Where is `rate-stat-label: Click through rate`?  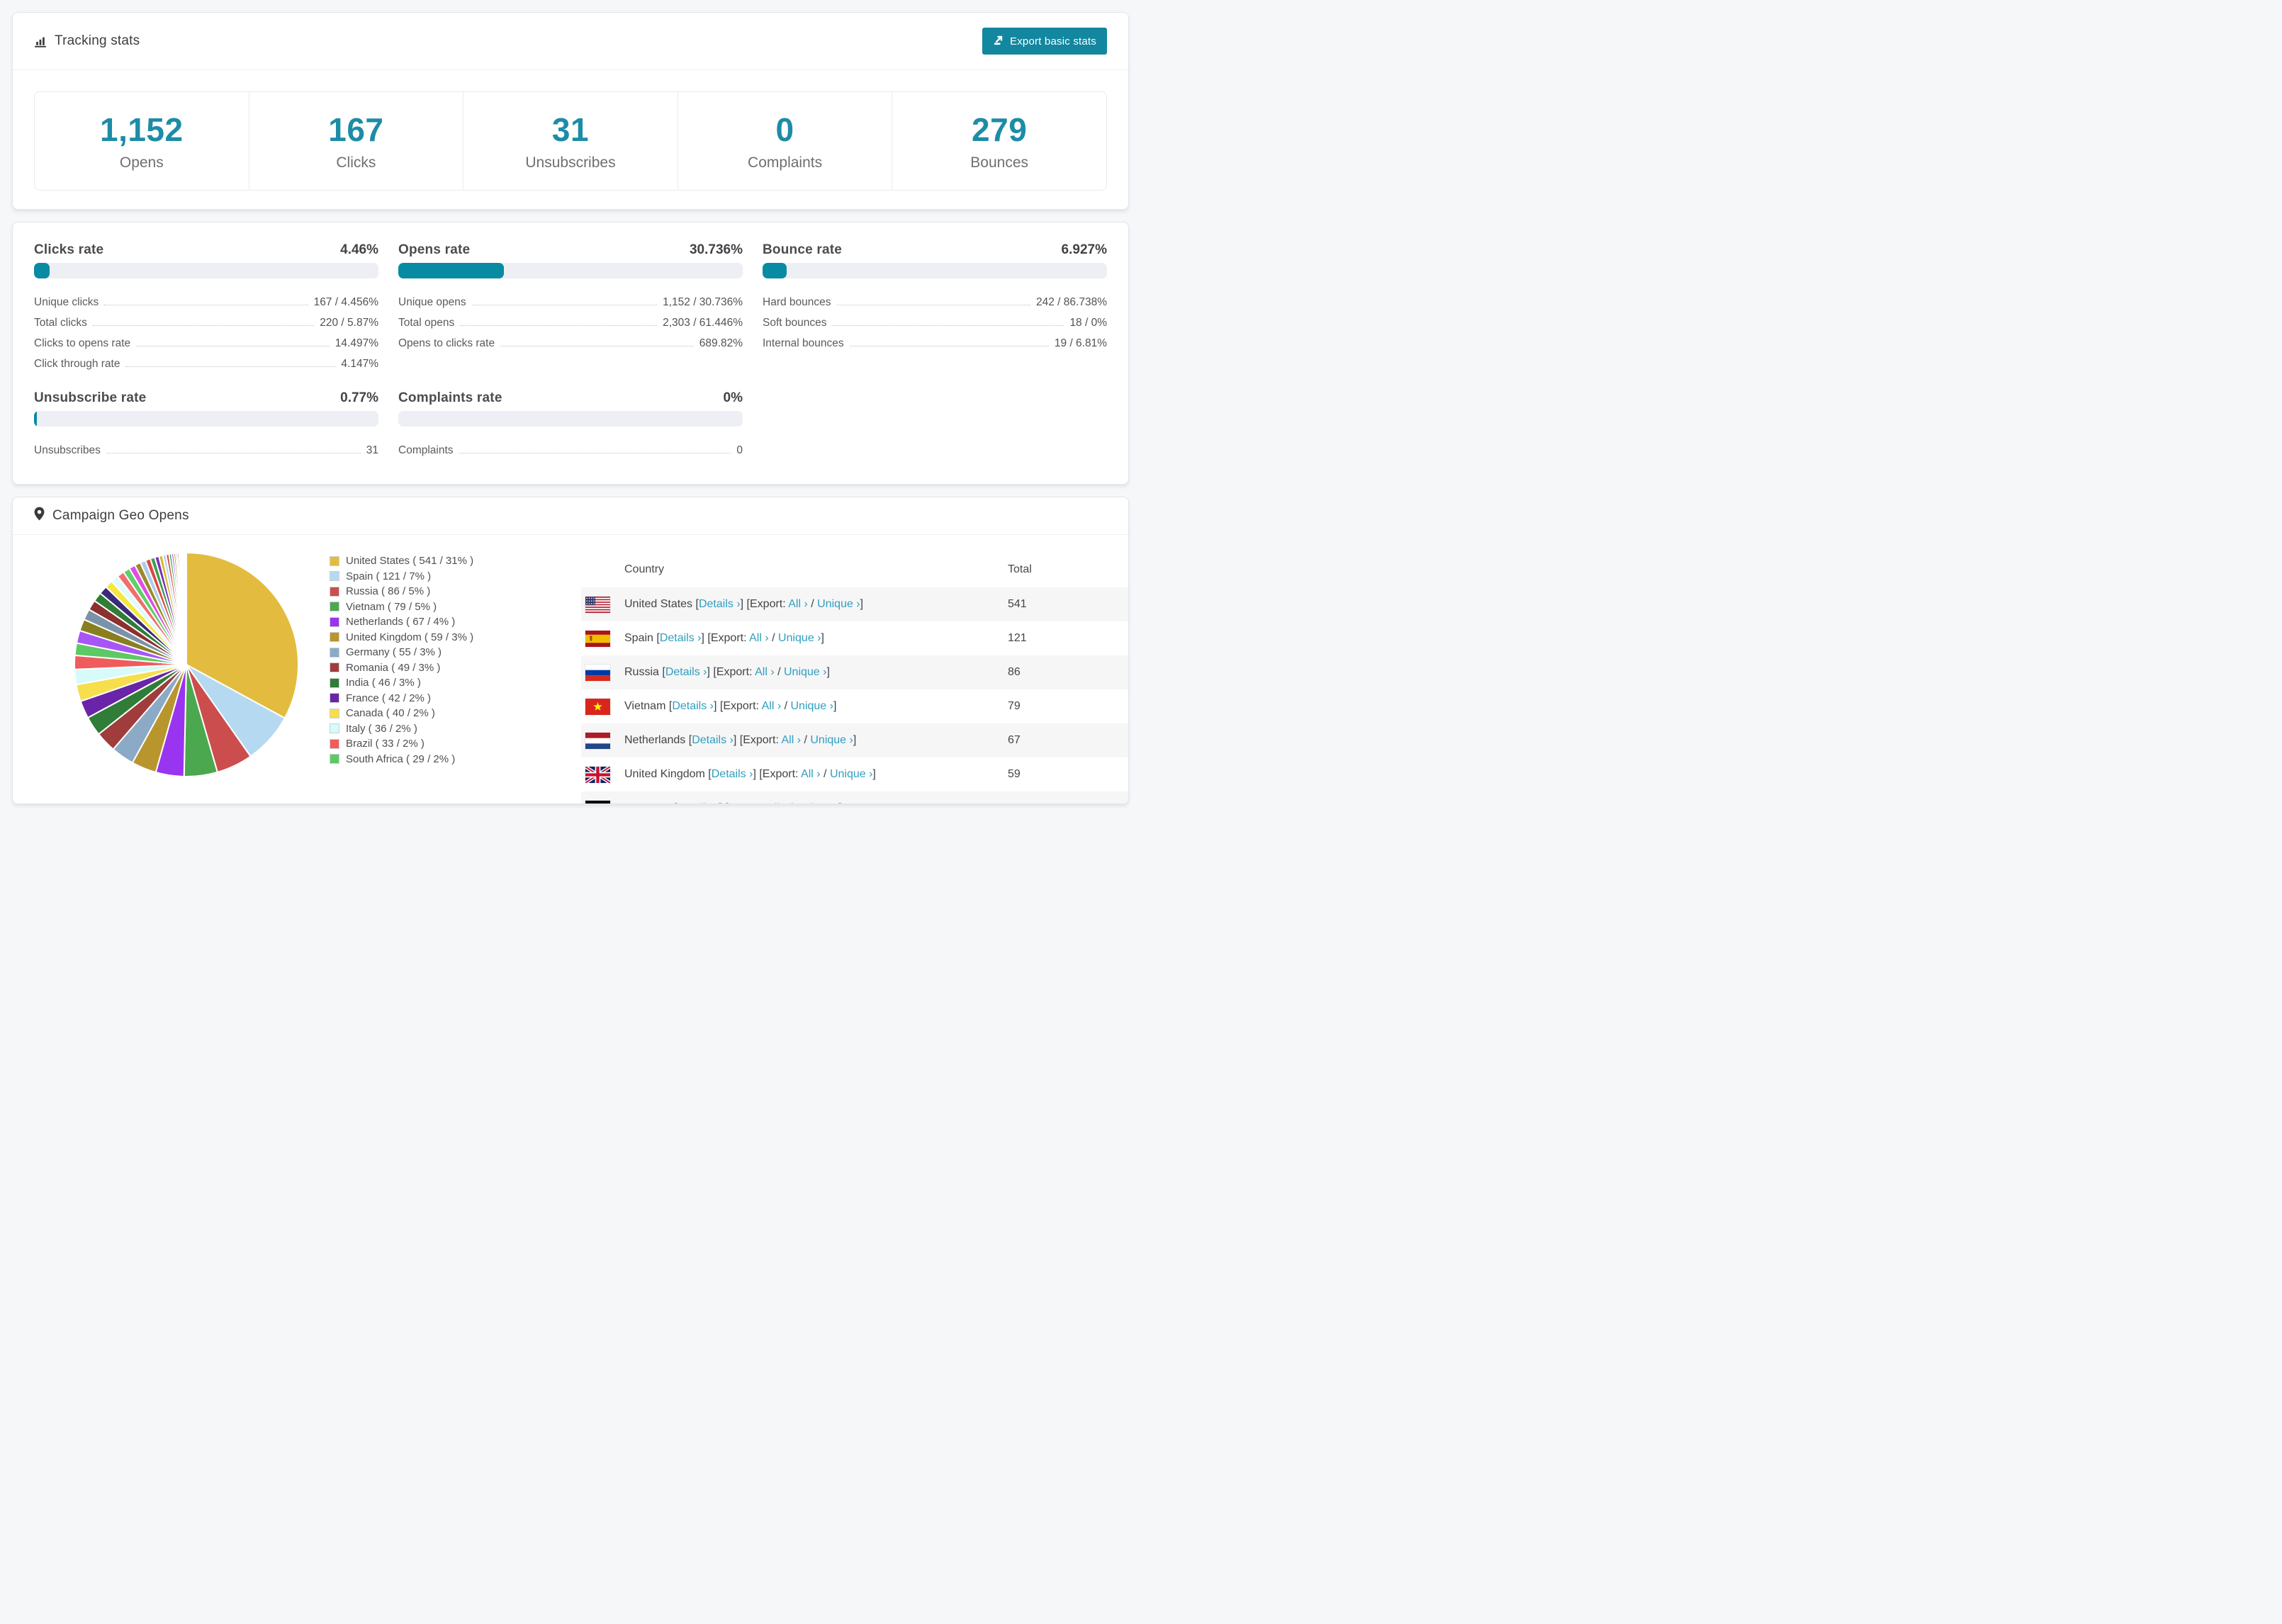 rate-stat-label: Click through rate is located at coordinates (77, 364).